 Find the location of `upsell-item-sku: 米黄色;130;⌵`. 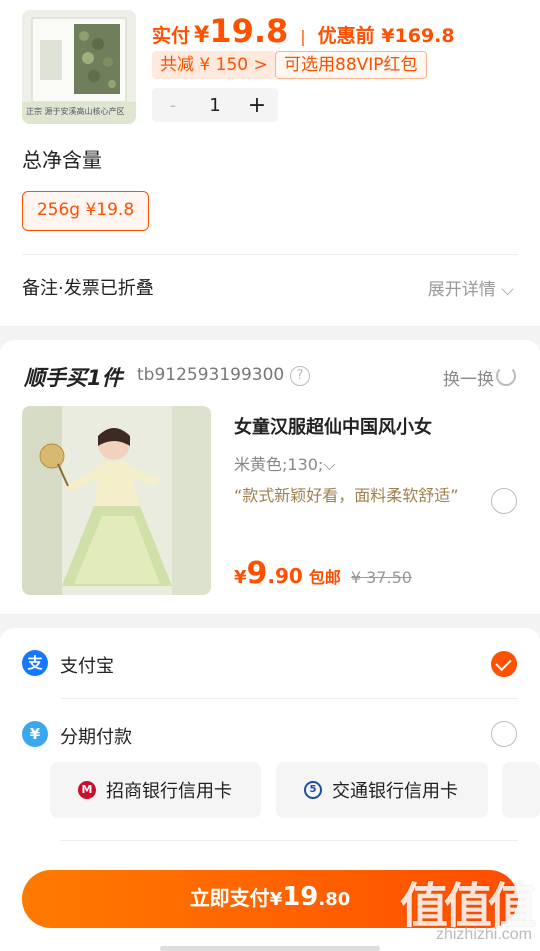

upsell-item-sku: 米黄色;130;⌵ is located at coordinates (284, 463).